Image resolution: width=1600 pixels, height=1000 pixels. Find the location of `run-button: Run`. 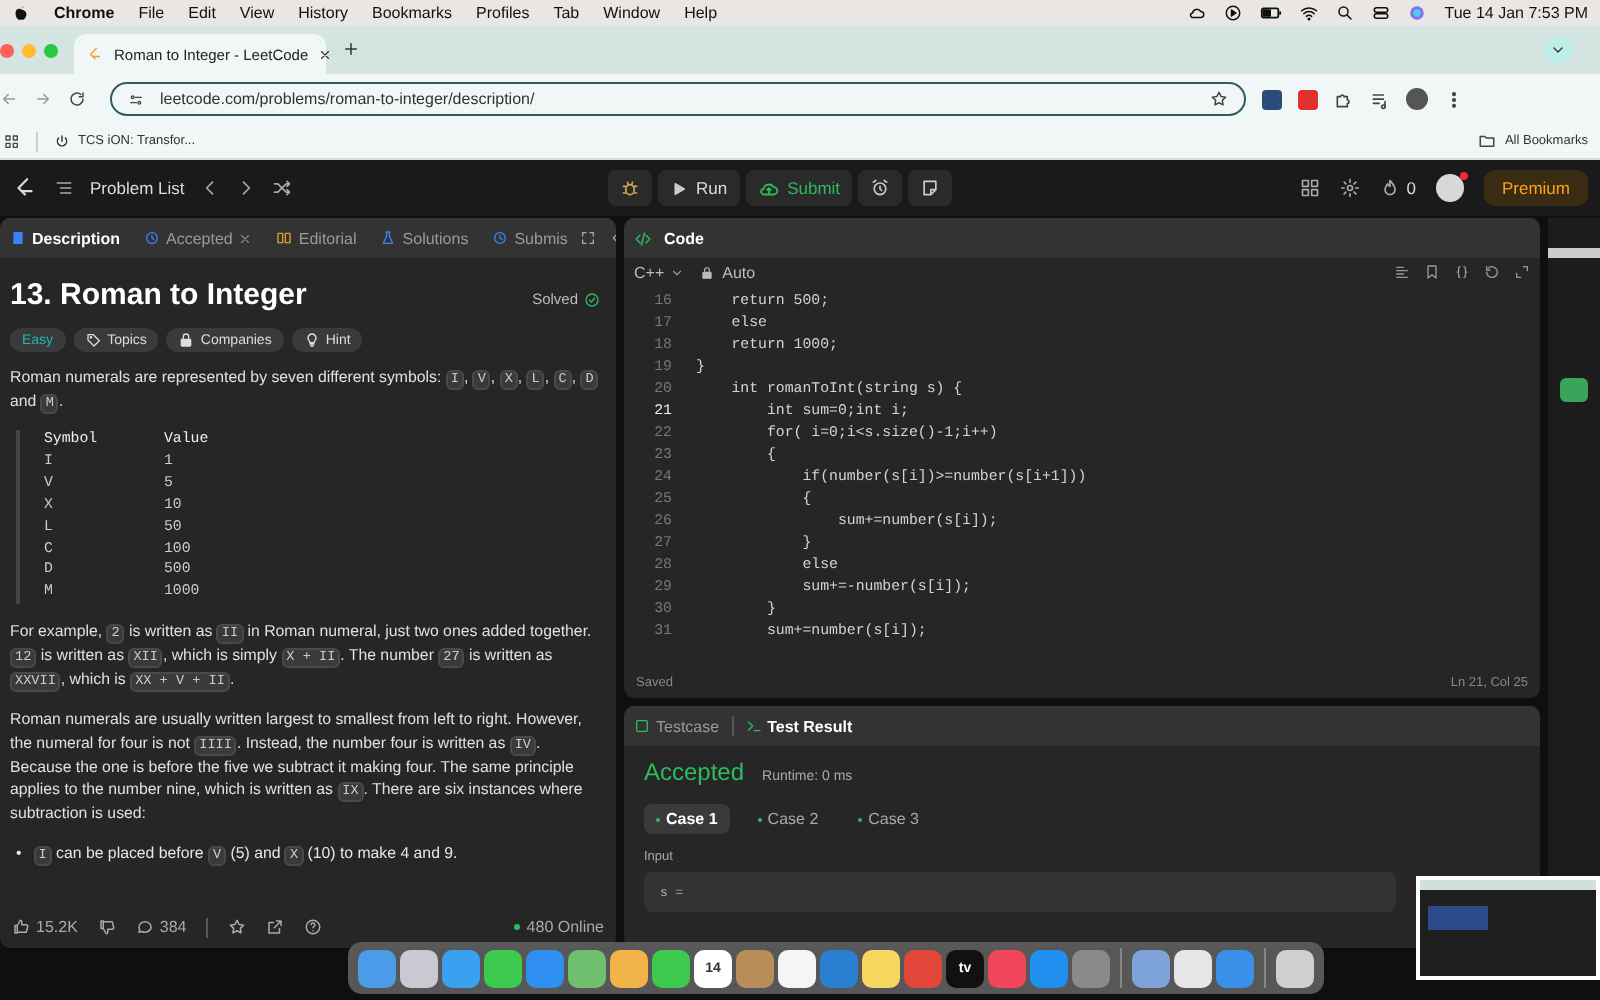

run-button: Run is located at coordinates (699, 188).